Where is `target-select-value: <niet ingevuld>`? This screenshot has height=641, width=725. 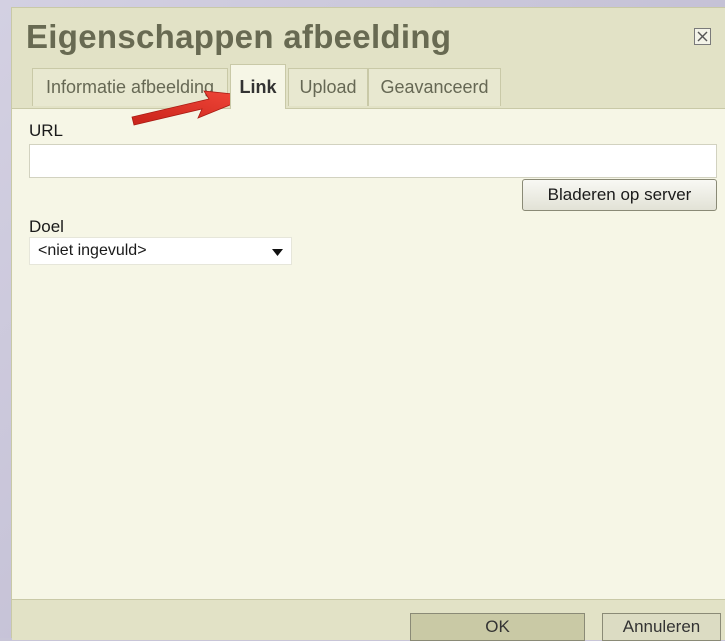
target-select-value: <niet ingevuld> is located at coordinates (92, 250).